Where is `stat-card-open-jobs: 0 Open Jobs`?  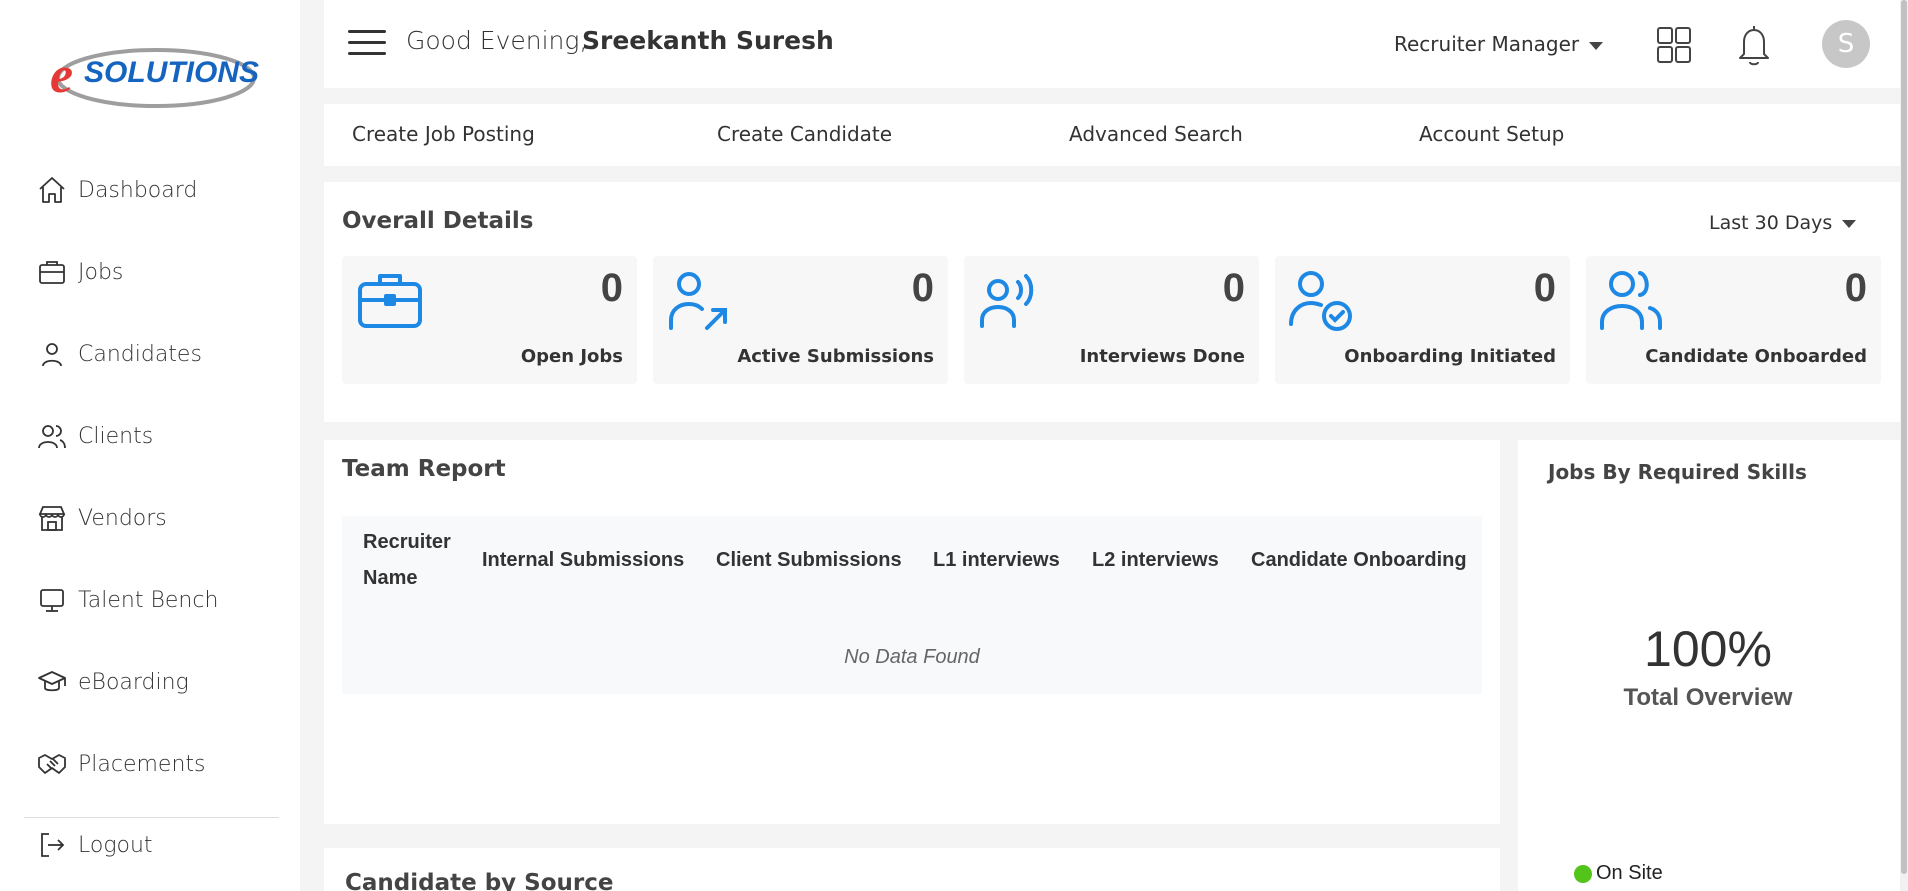
stat-card-open-jobs: 0 Open Jobs is located at coordinates (489, 320).